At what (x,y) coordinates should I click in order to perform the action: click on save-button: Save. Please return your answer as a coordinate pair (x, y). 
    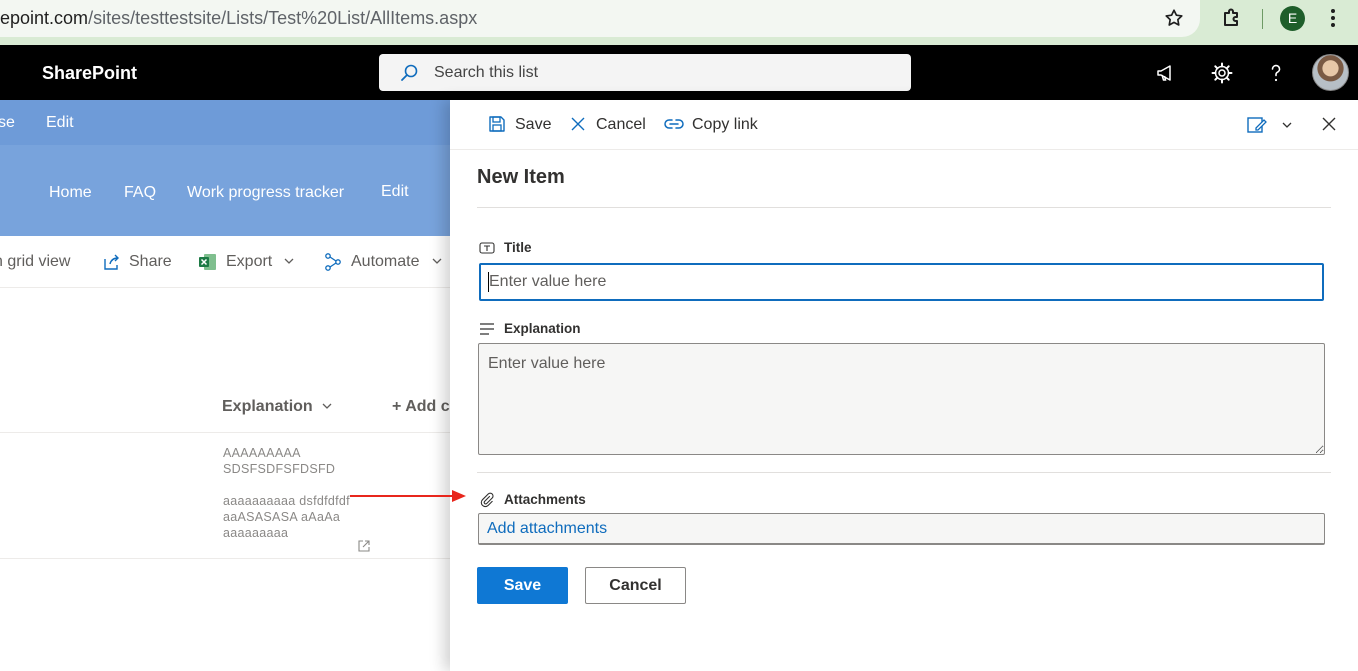
    Looking at the image, I should click on (522, 585).